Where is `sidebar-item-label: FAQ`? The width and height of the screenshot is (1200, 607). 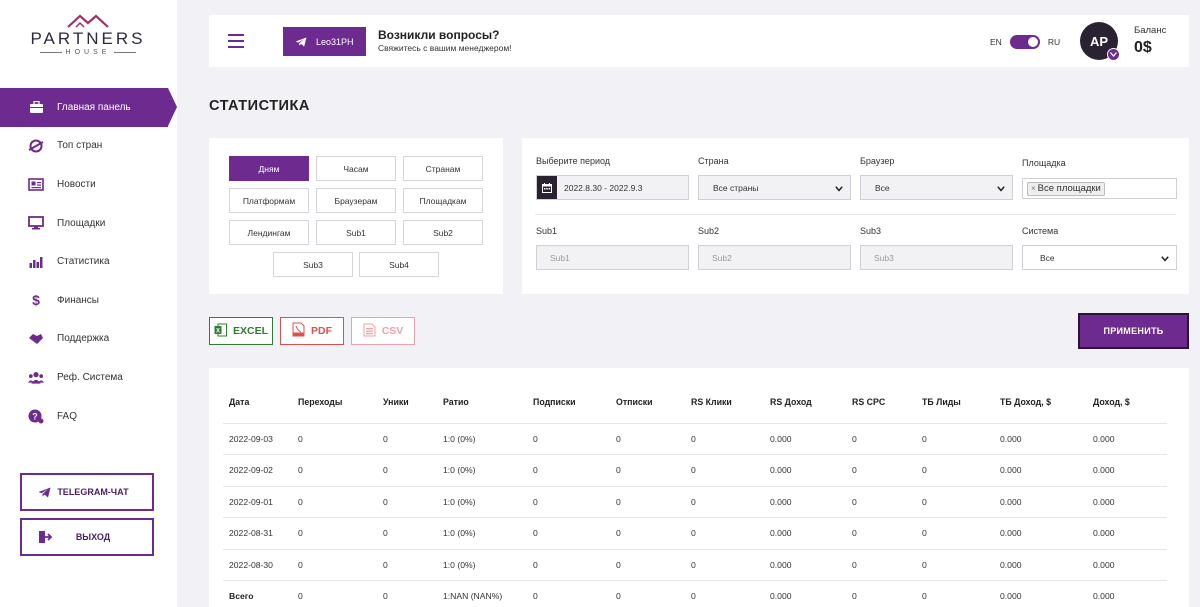 sidebar-item-label: FAQ is located at coordinates (67, 416).